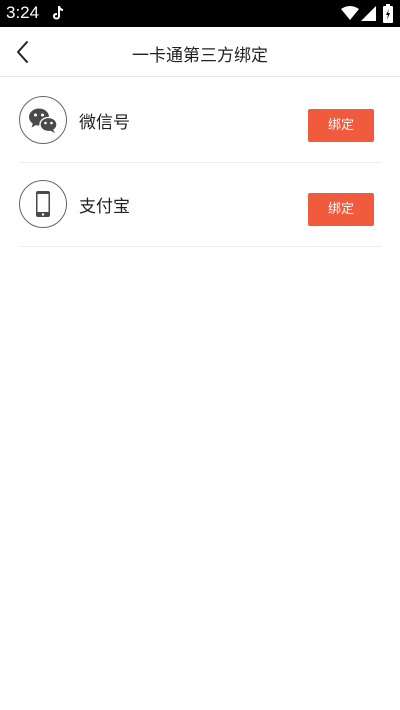 The height and width of the screenshot is (710, 400). Describe the element at coordinates (388, 13) in the screenshot. I see `battery-icon` at that location.